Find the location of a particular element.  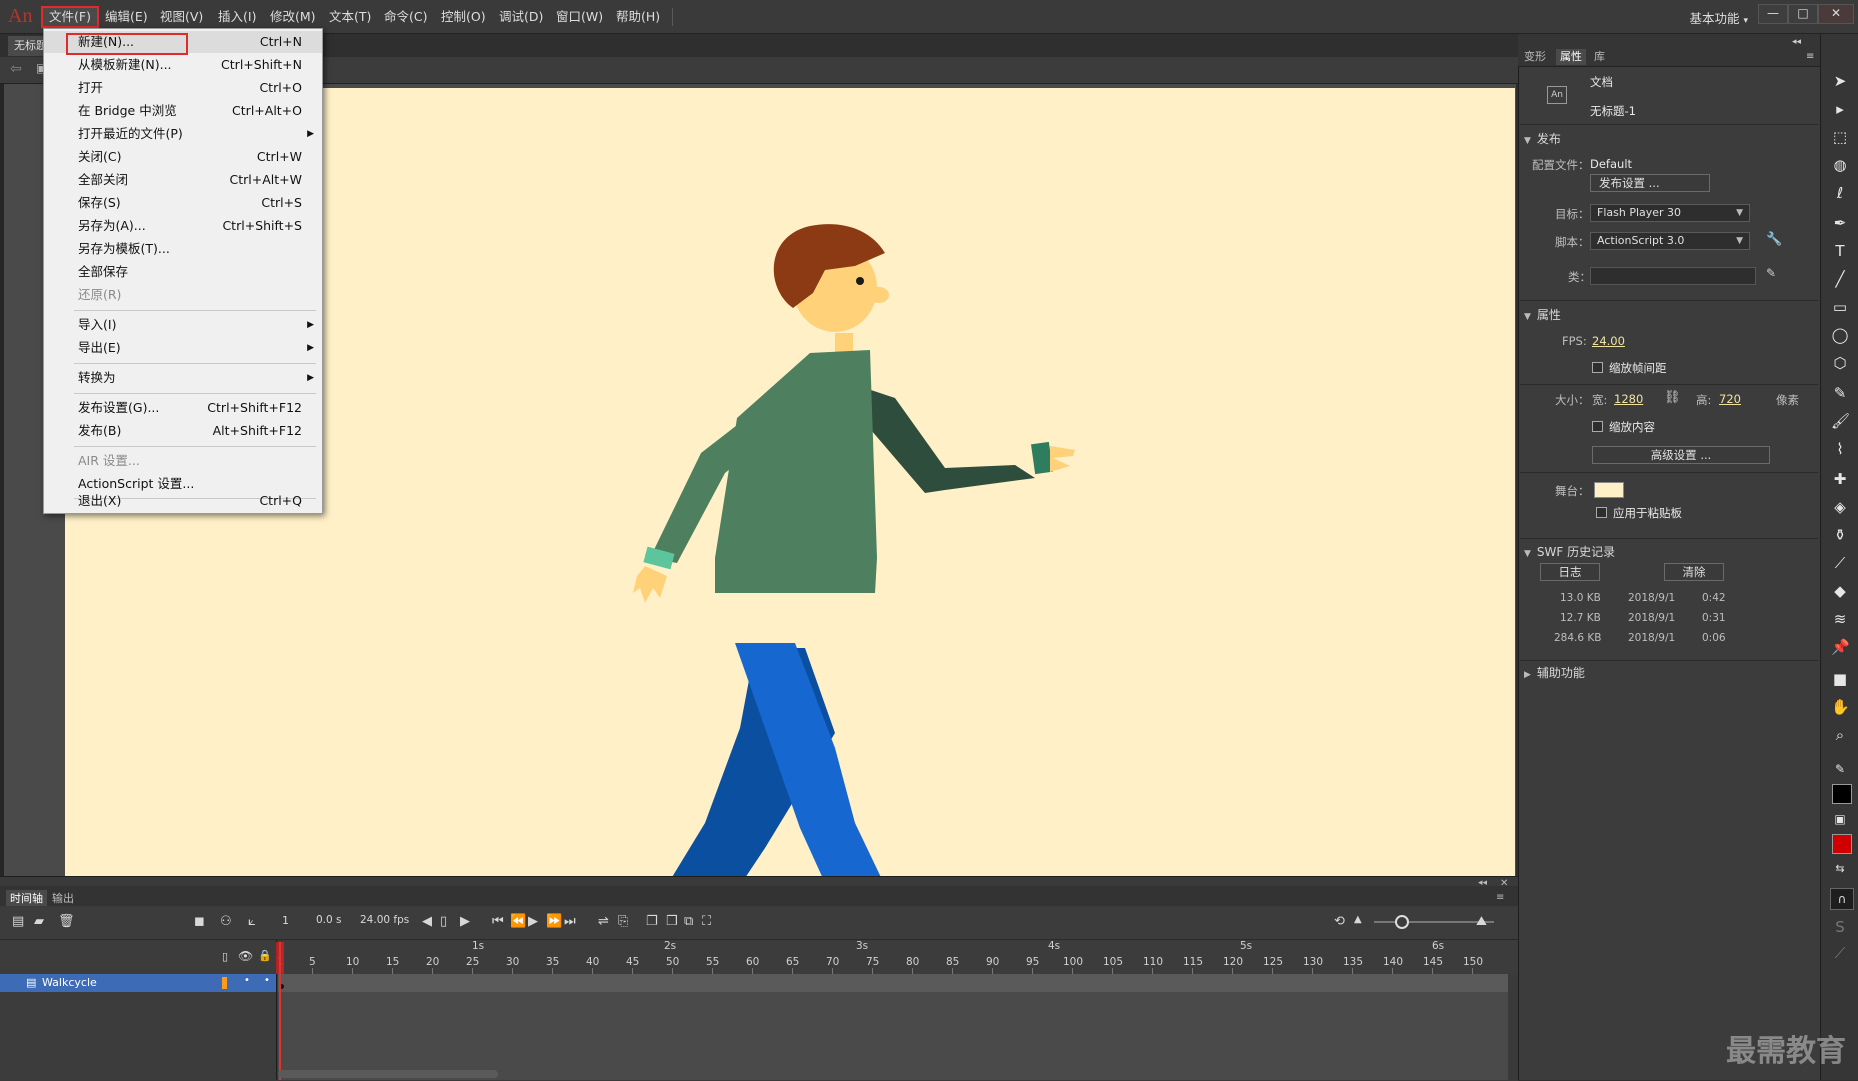

3d-rotation-tool-icon: ◍ is located at coordinates (1840, 165).